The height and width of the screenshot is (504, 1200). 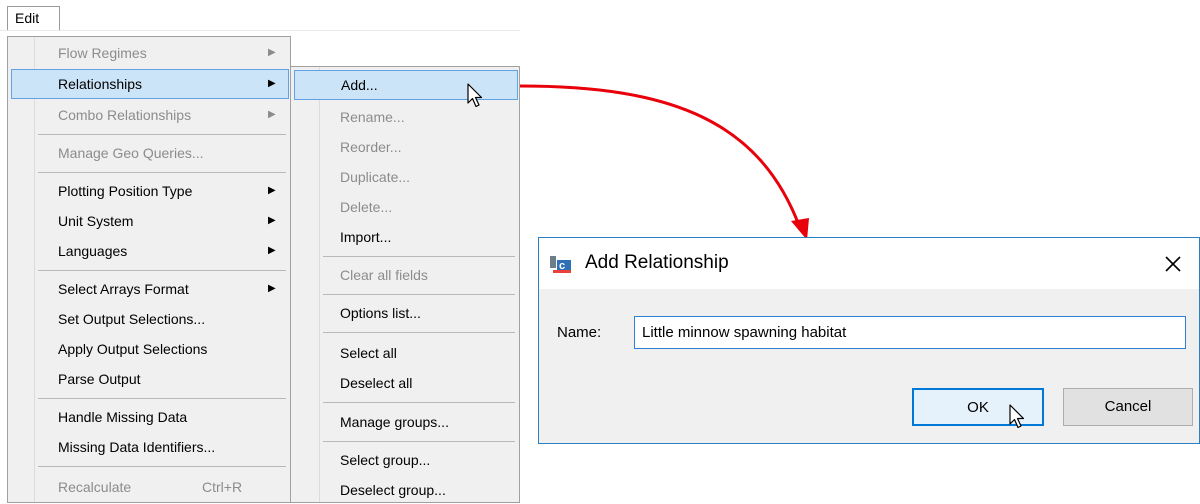 I want to click on dialog-title: Add Relationship, so click(x=657, y=262).